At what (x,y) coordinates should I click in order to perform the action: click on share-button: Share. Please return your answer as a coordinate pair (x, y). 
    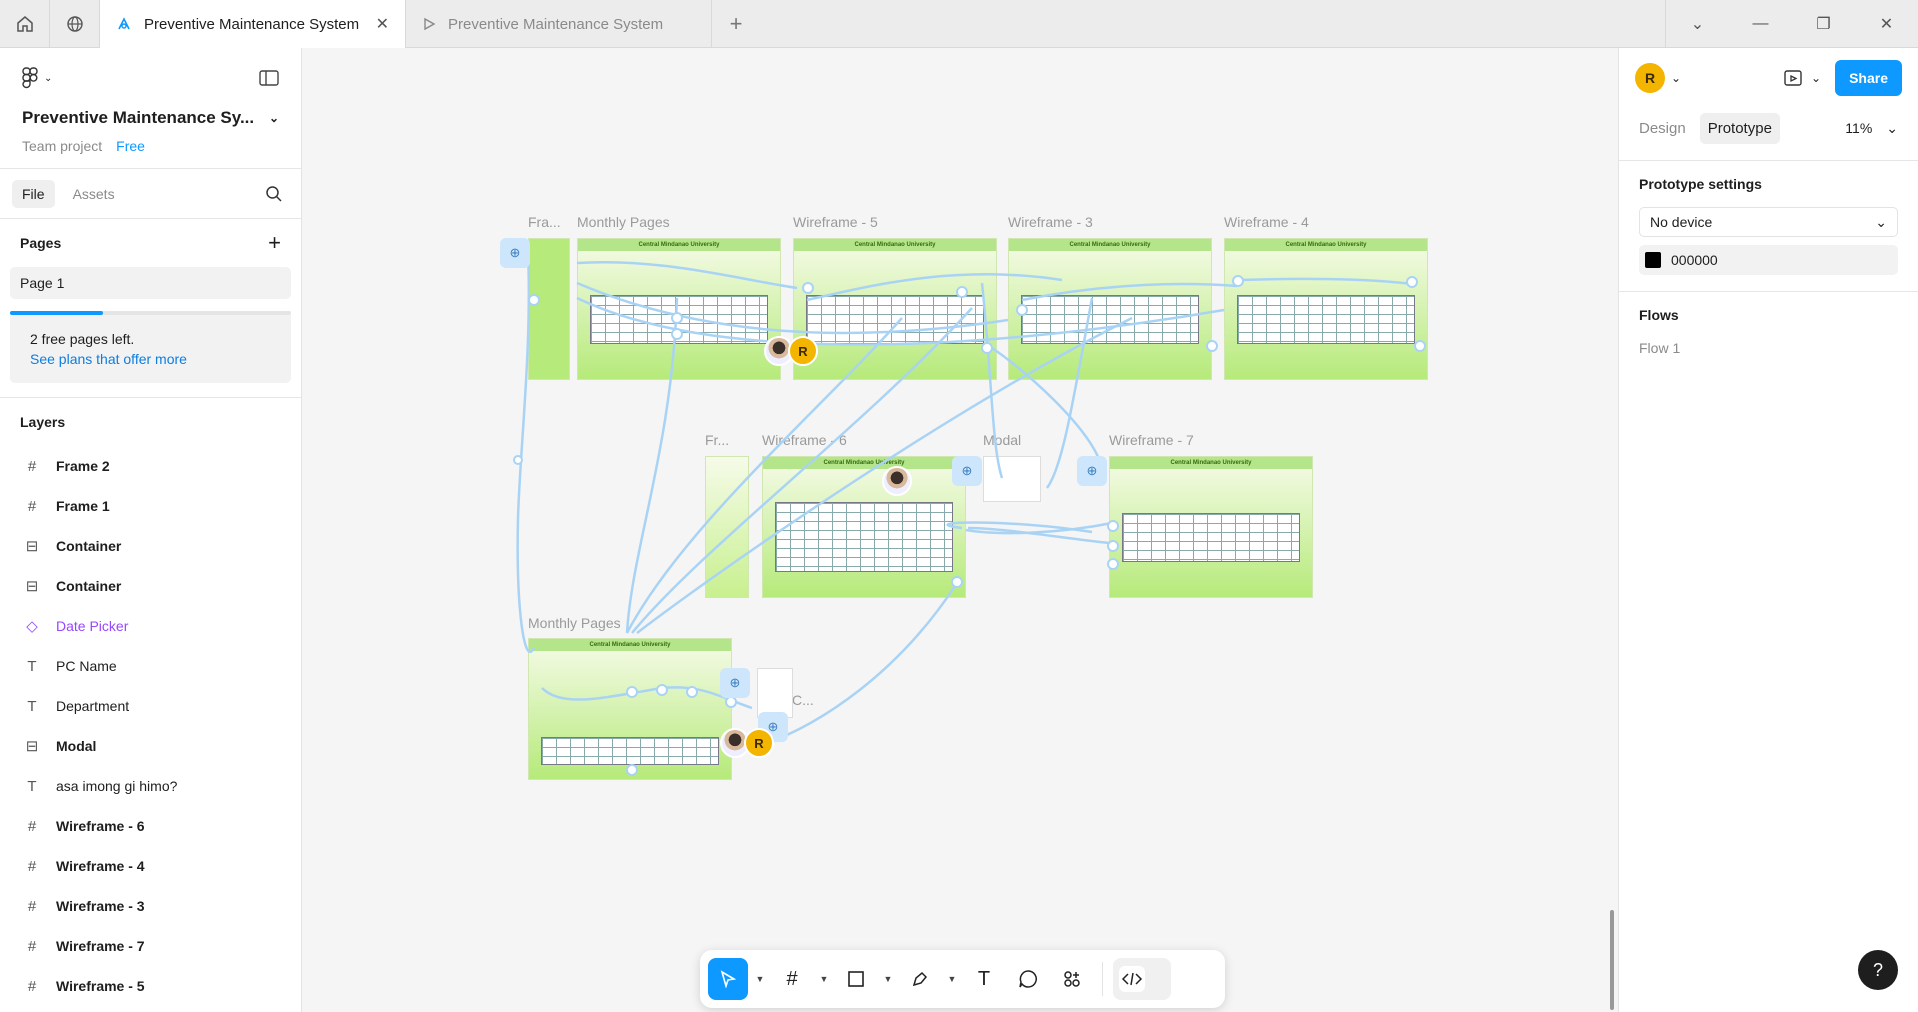
    Looking at the image, I should click on (1868, 78).